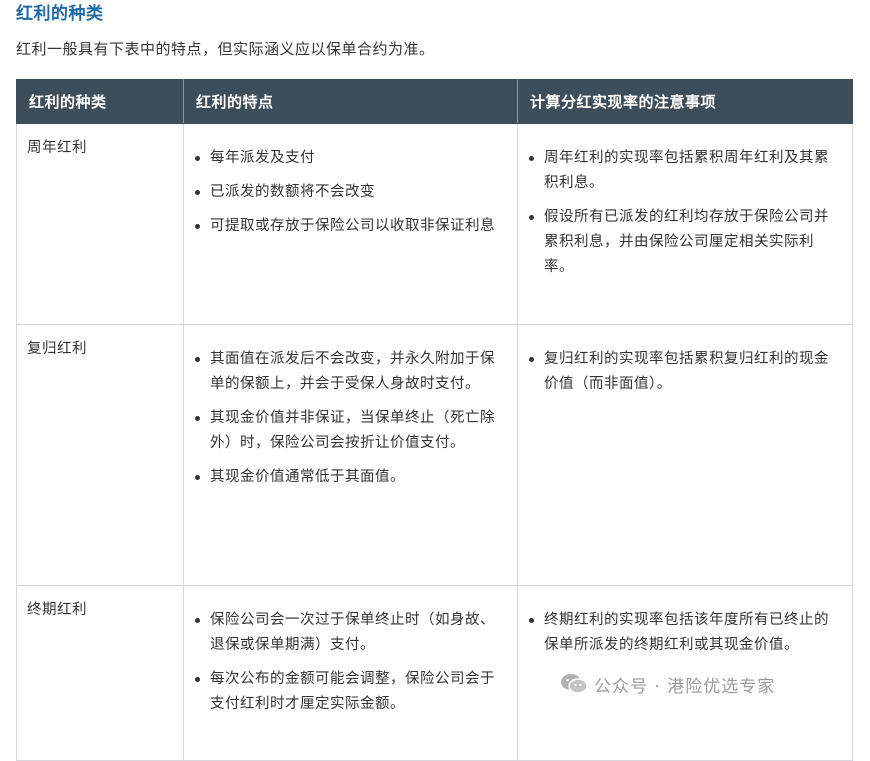 Image resolution: width=870 pixels, height=761 pixels. I want to click on features-list: 每年派发及支付 已派发的数额将不会改变 可提取或存放于保险公司以收取非保证利息, so click(345, 192).